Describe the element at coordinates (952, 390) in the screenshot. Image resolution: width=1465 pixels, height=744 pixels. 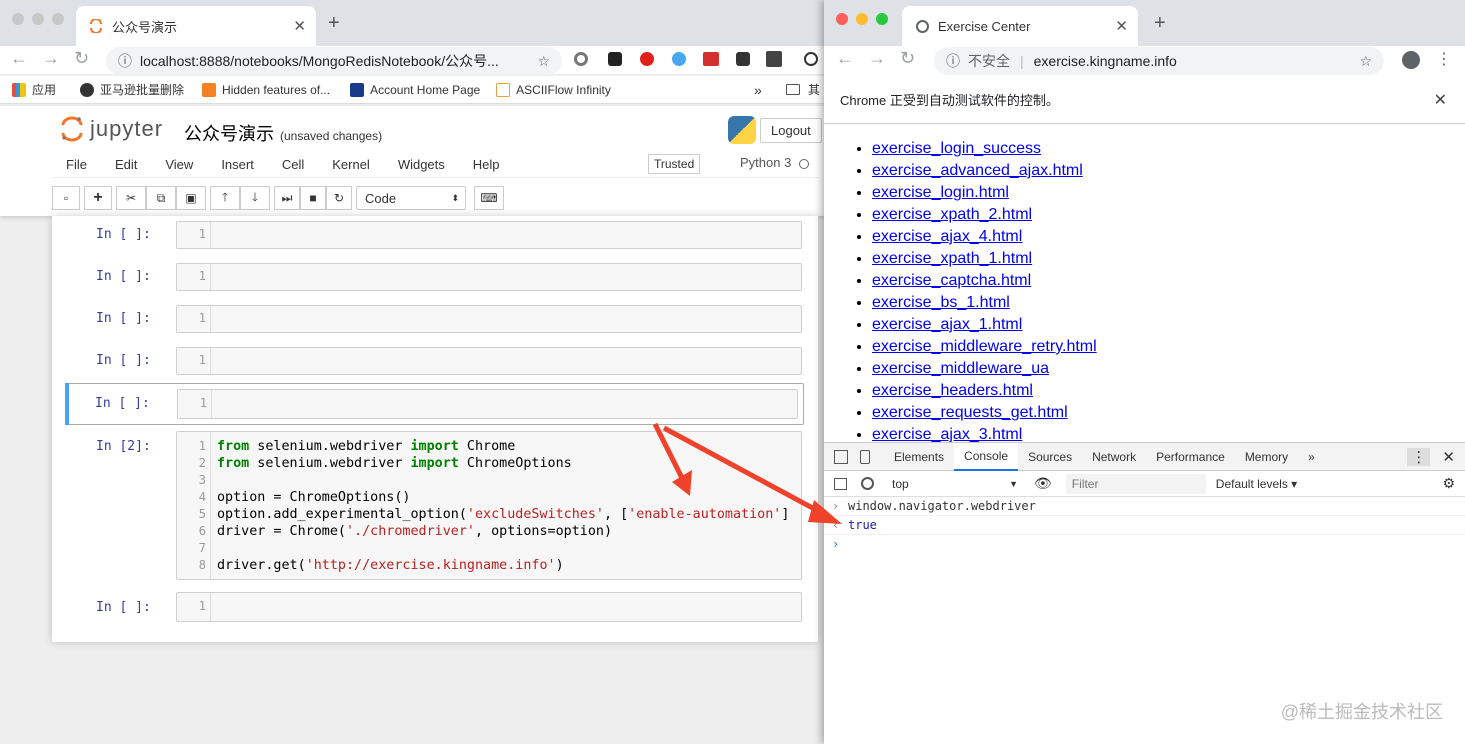
I see `exercise-link: exercise_headers.html` at that location.